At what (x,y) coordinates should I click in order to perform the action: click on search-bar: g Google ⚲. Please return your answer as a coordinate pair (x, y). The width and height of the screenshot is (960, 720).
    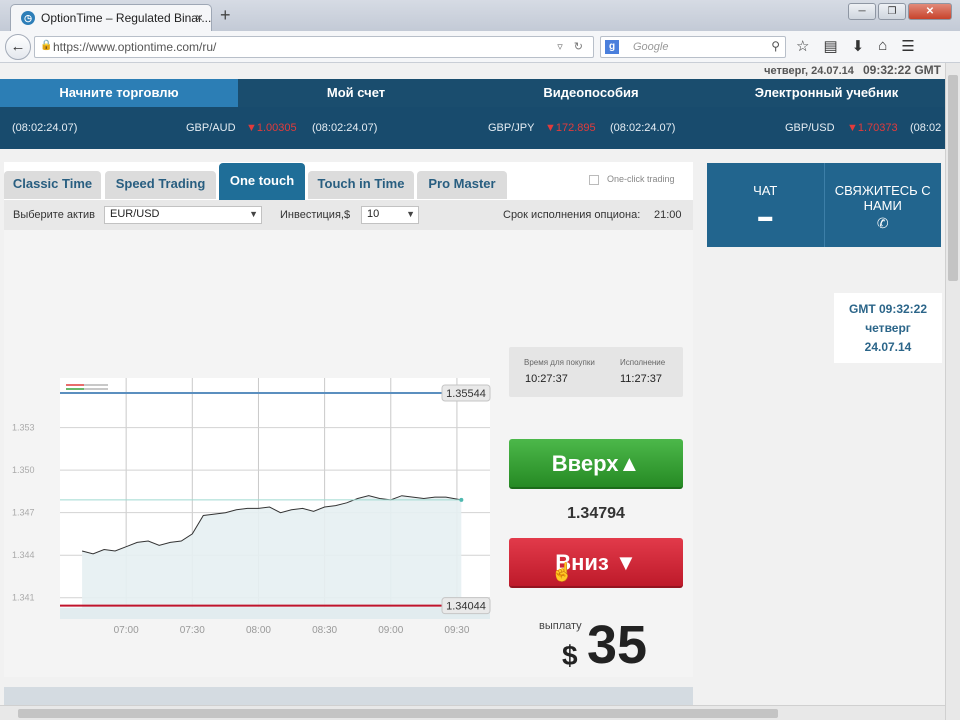
    Looking at the image, I should click on (693, 47).